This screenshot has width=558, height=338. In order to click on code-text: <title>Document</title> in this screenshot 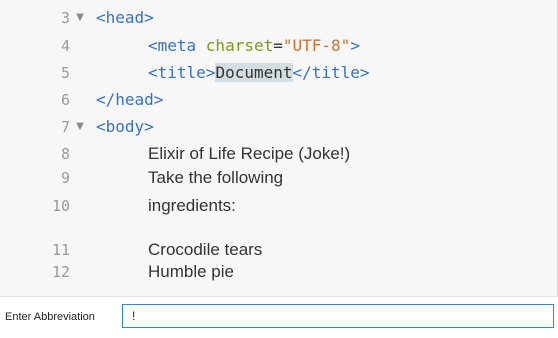, I will do `click(259, 73)`.